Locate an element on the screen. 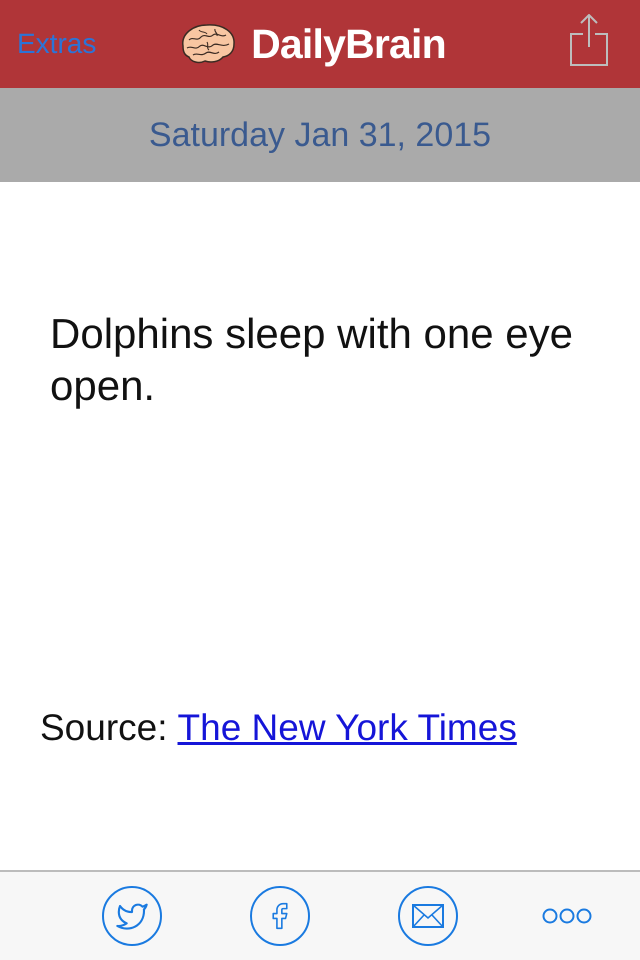 This screenshot has height=960, width=640. f-logo-button is located at coordinates (280, 916).